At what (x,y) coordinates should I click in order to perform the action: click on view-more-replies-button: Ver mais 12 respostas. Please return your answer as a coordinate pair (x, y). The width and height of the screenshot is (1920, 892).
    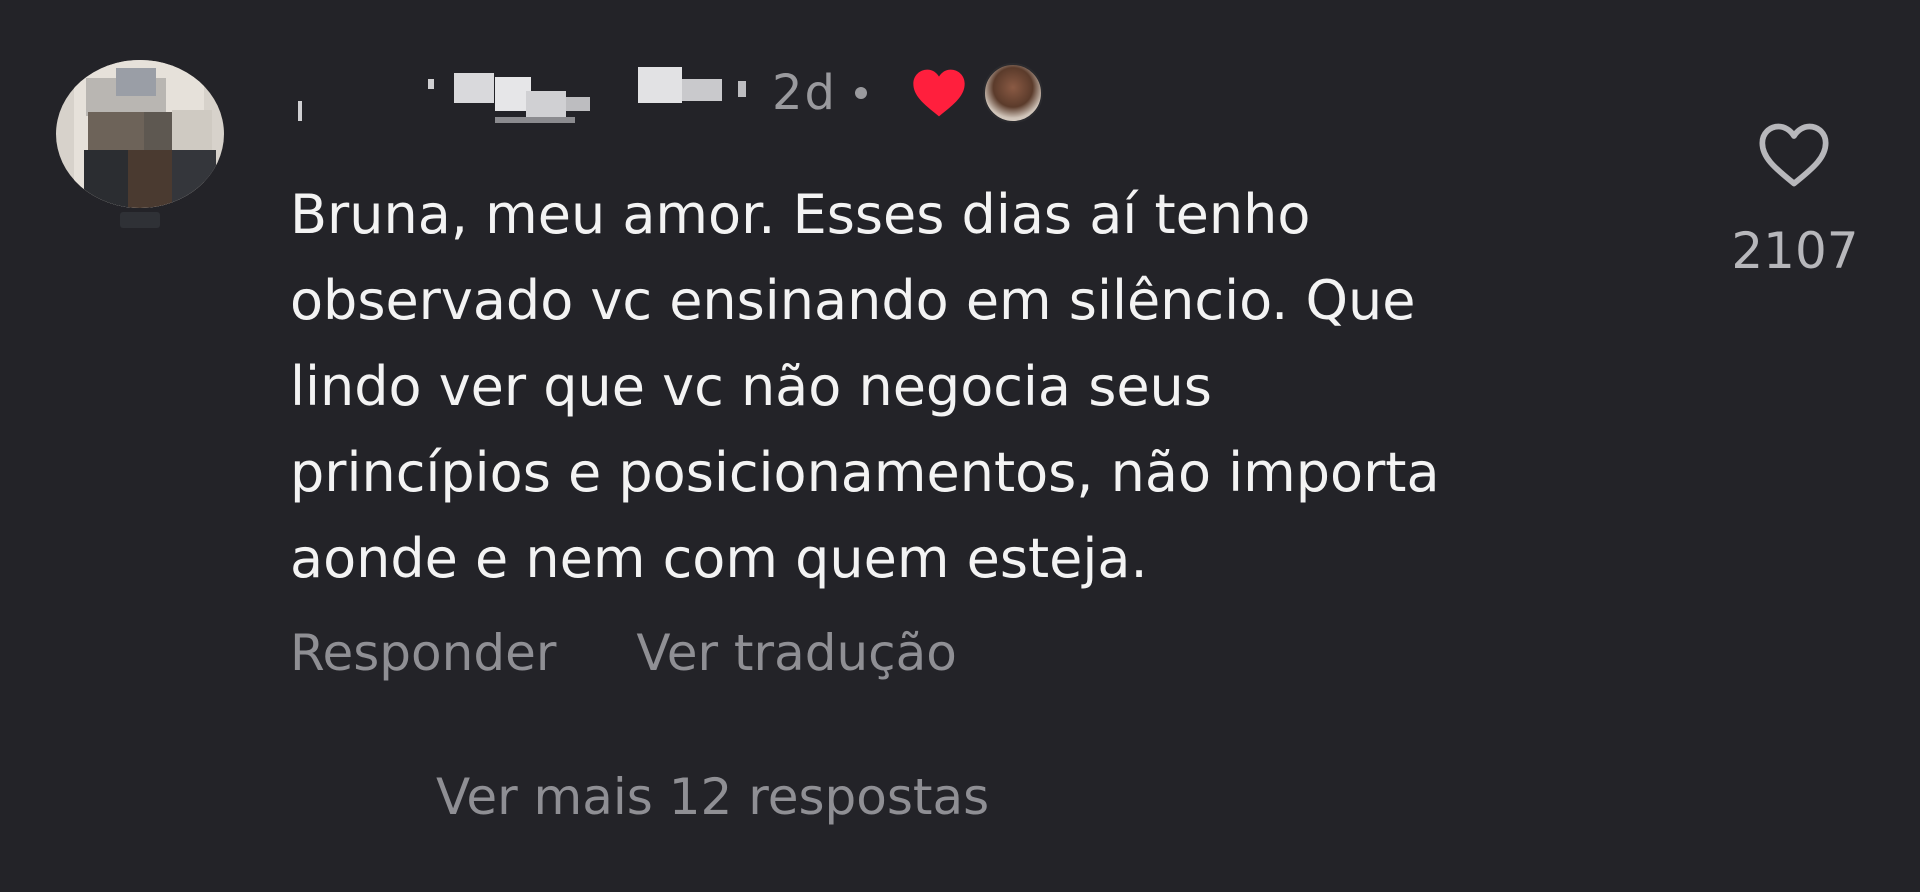
    Looking at the image, I should click on (712, 797).